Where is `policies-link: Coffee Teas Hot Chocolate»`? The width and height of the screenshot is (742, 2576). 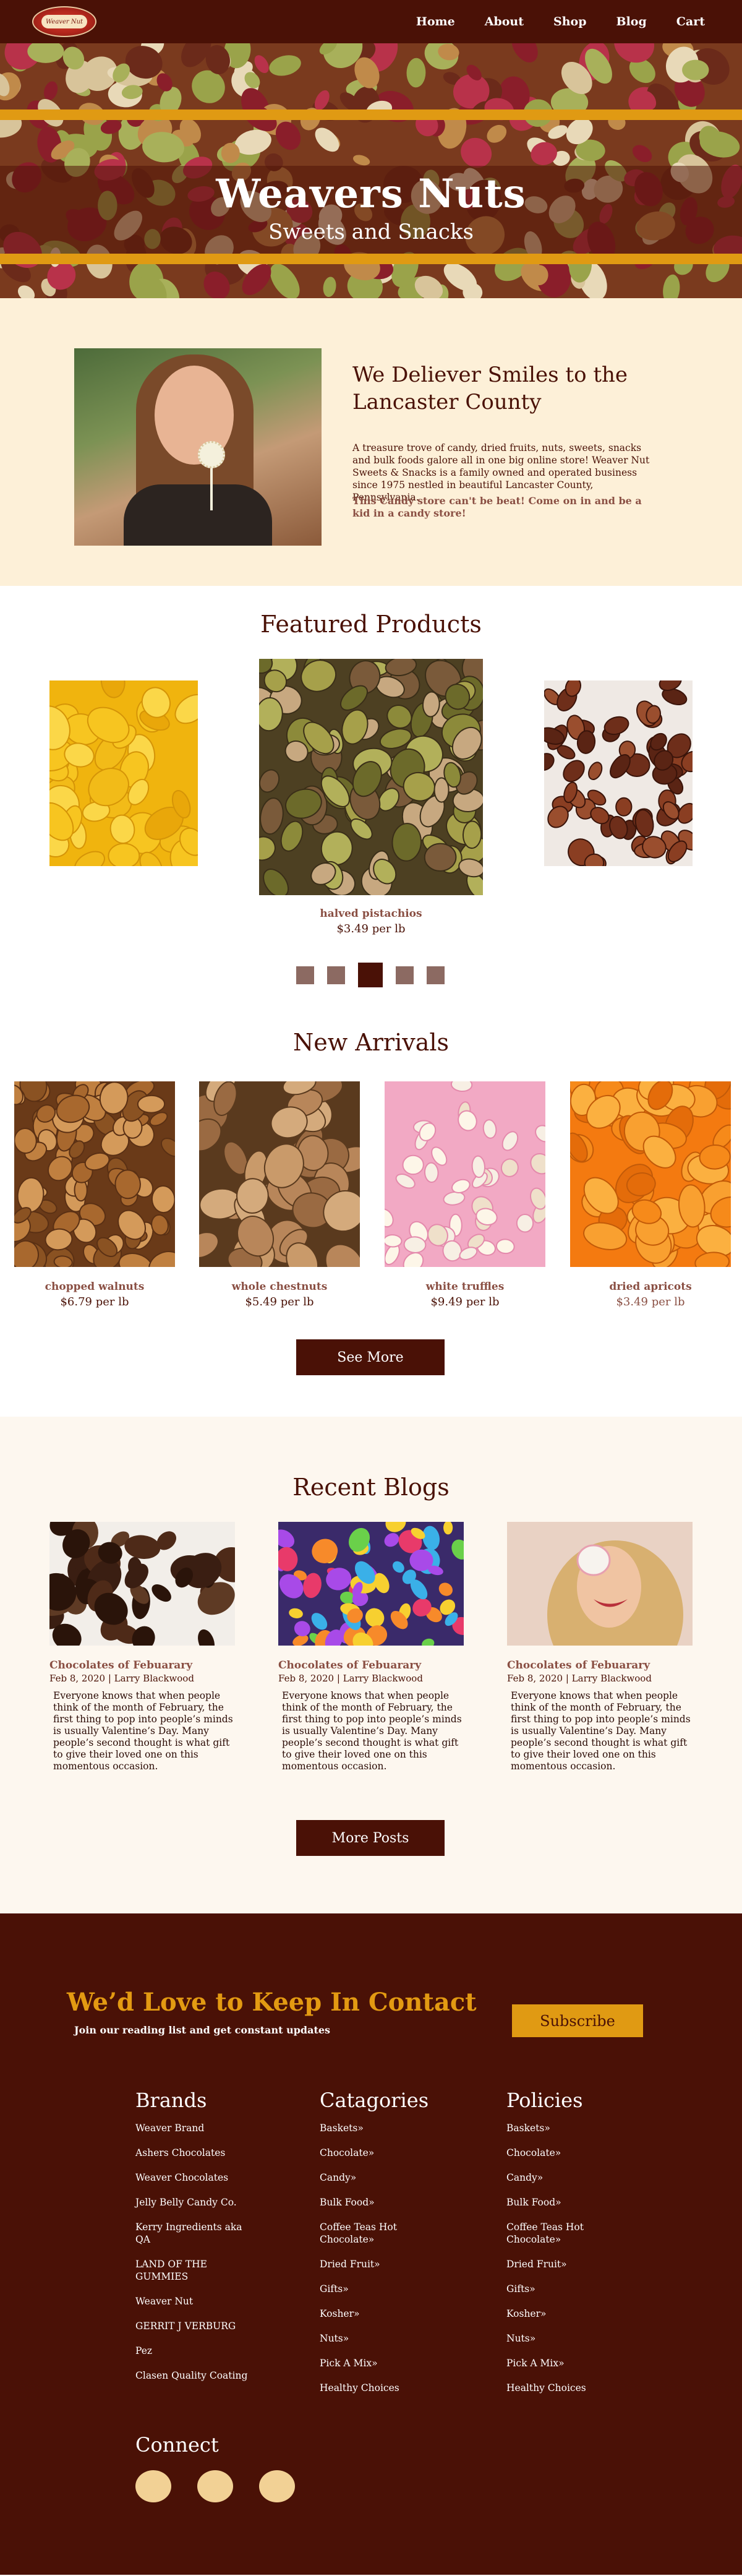
policies-link: Coffee Teas Hot Chocolate» is located at coordinates (568, 2233).